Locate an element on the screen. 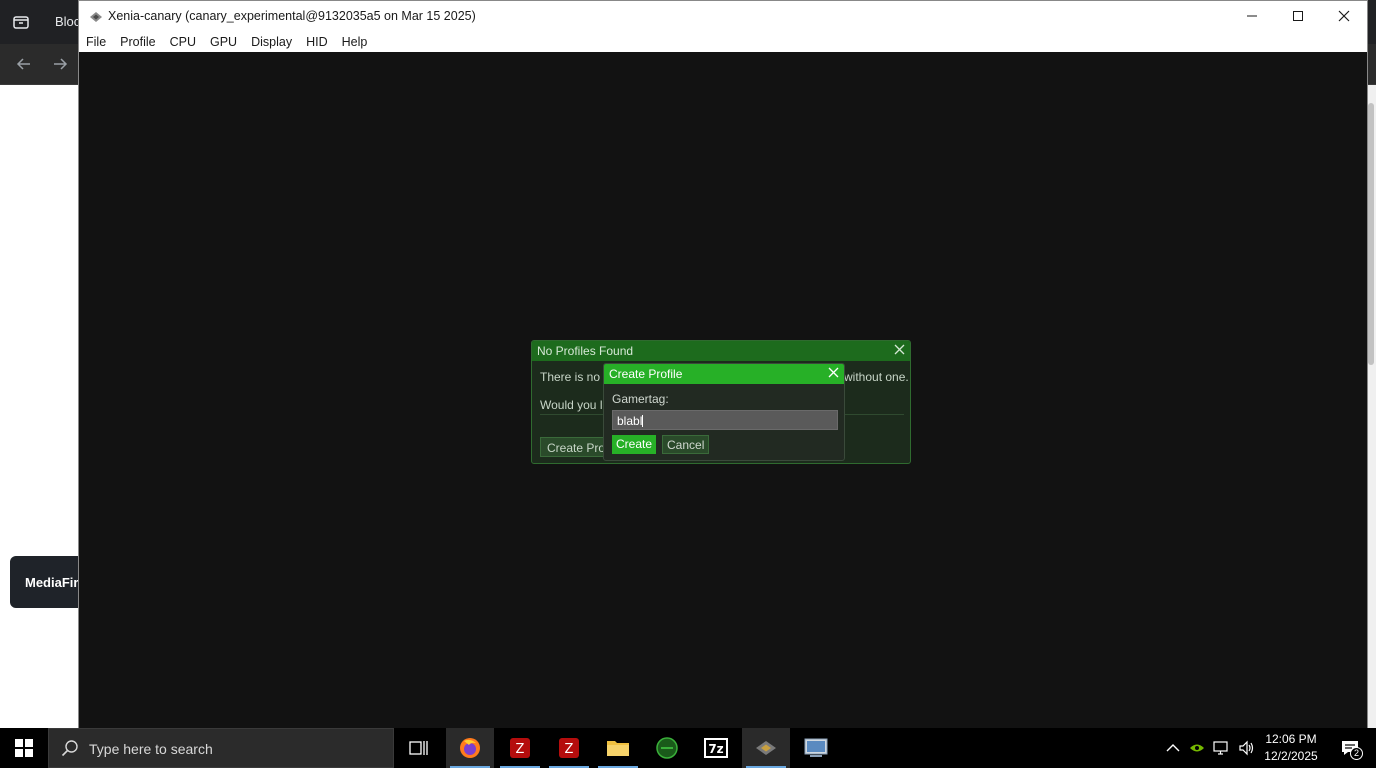  back-arrow-icon is located at coordinates (24, 64).